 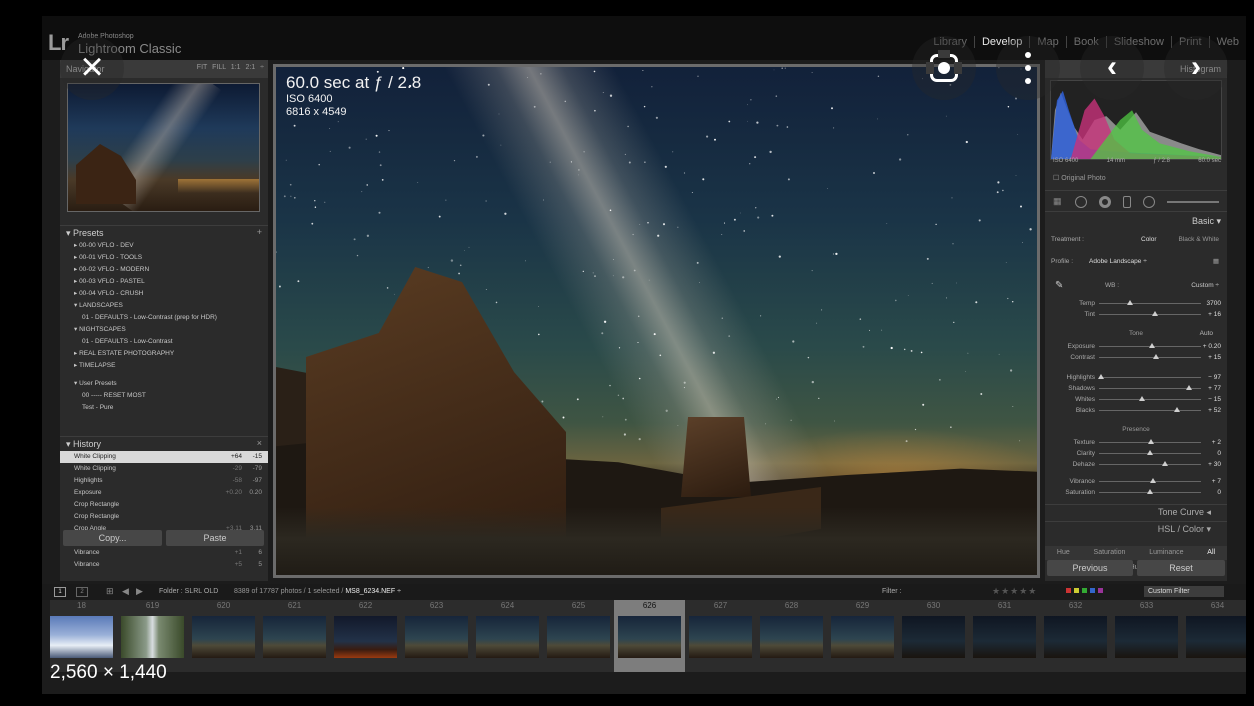 I want to click on profile-browser-icon: ▦, so click(x=1216, y=261).